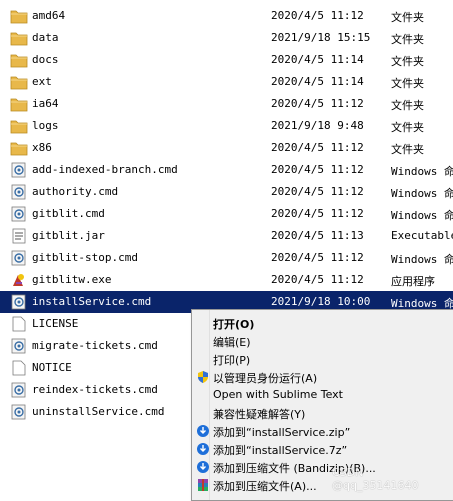  Describe the element at coordinates (226, 16) in the screenshot. I see `file-row: amd64 2020/4/5 11:12 文件夹` at that location.